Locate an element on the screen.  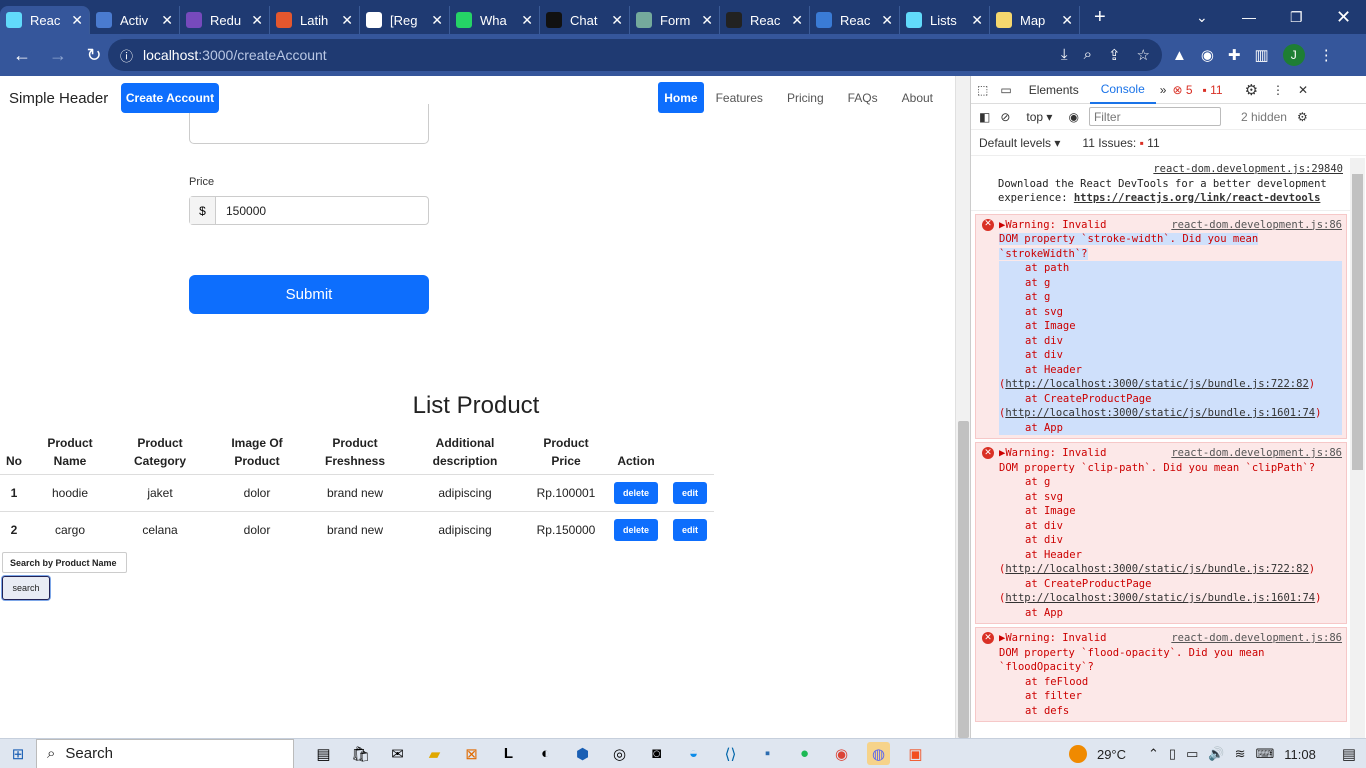
windows-start-icon: ⊞ is located at coordinates (18, 754).